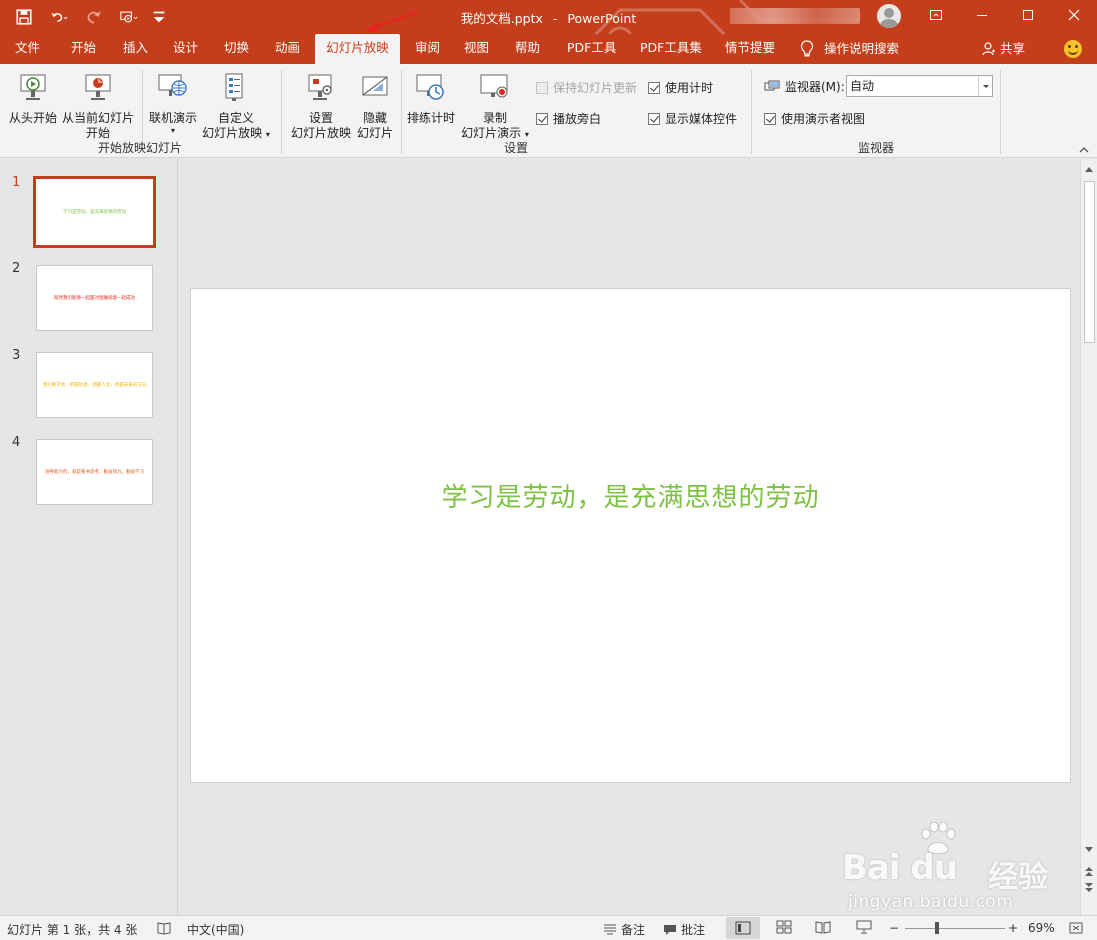 This screenshot has width=1097, height=940. What do you see at coordinates (815, 87) in the screenshot?
I see `monitor-label: 监视器(M):` at bounding box center [815, 87].